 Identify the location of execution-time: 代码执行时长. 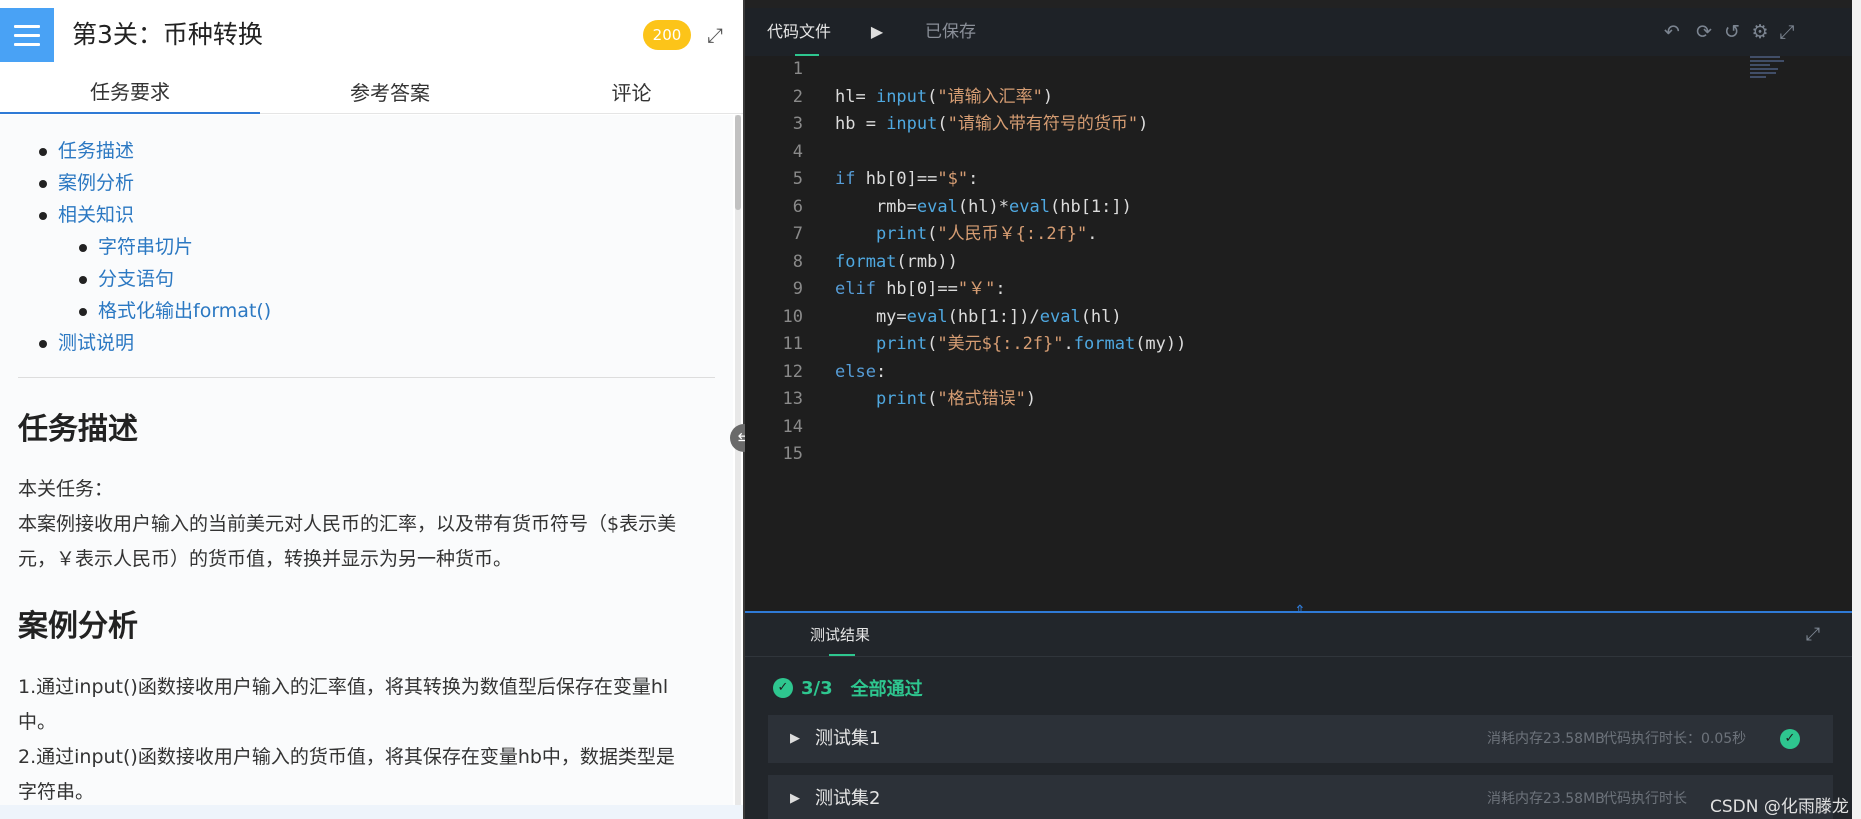
(1645, 799).